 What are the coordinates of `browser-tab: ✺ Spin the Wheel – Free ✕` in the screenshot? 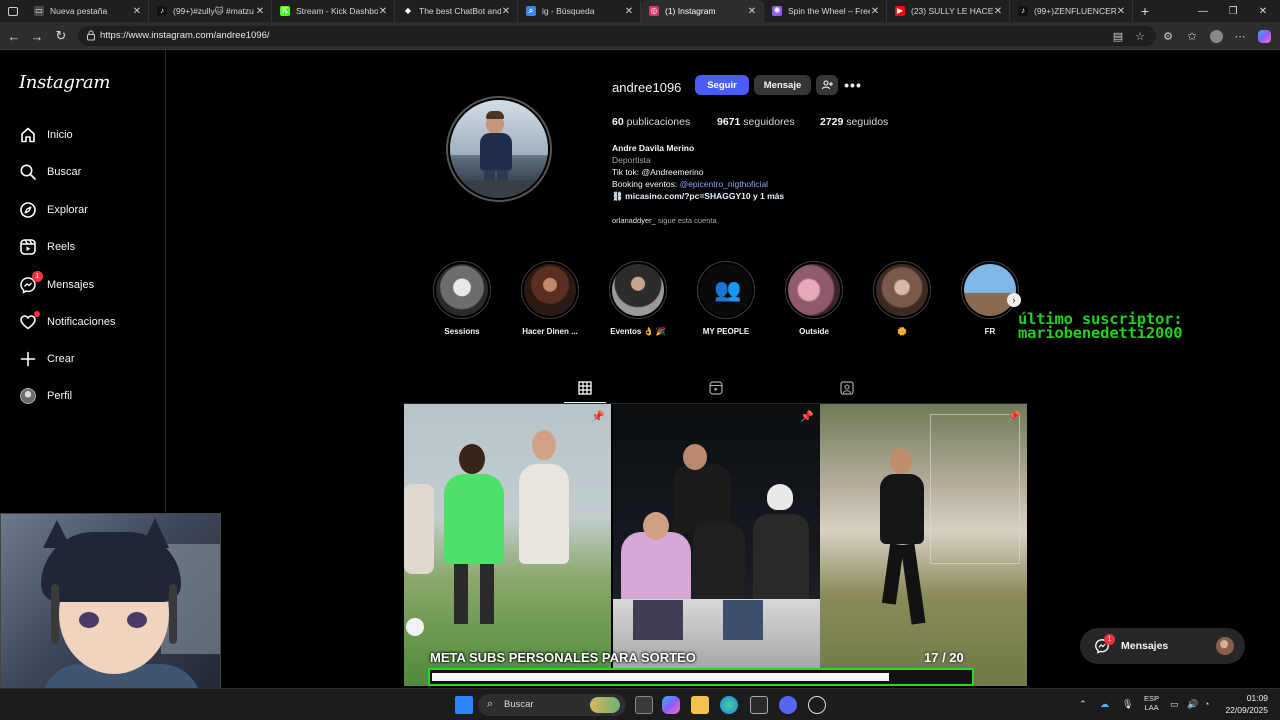 It's located at (825, 11).